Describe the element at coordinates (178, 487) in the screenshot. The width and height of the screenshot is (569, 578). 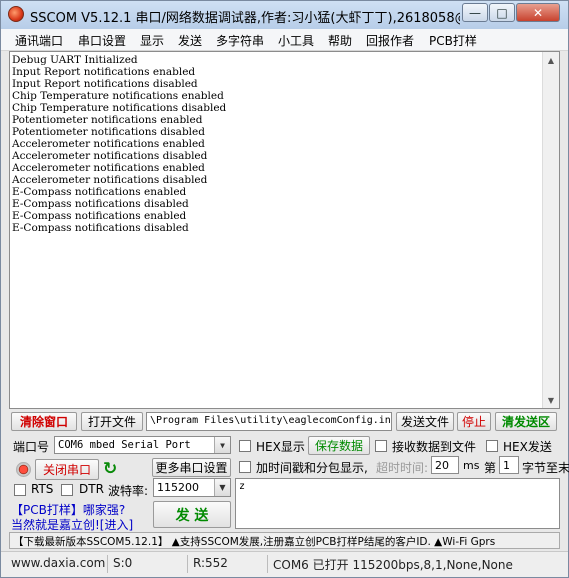
I see `baud-select-value: 115200` at that location.